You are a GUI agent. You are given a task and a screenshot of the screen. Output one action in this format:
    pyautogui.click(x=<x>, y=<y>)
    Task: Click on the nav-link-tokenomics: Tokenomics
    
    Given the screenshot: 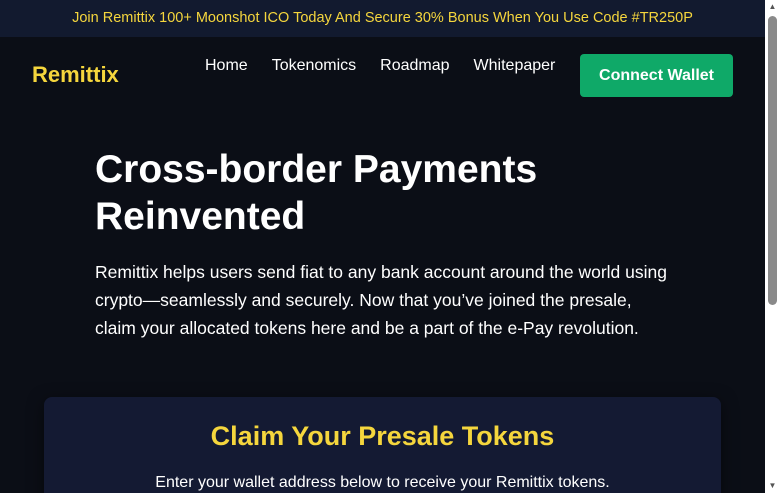 What is the action you would take?
    pyautogui.click(x=314, y=66)
    